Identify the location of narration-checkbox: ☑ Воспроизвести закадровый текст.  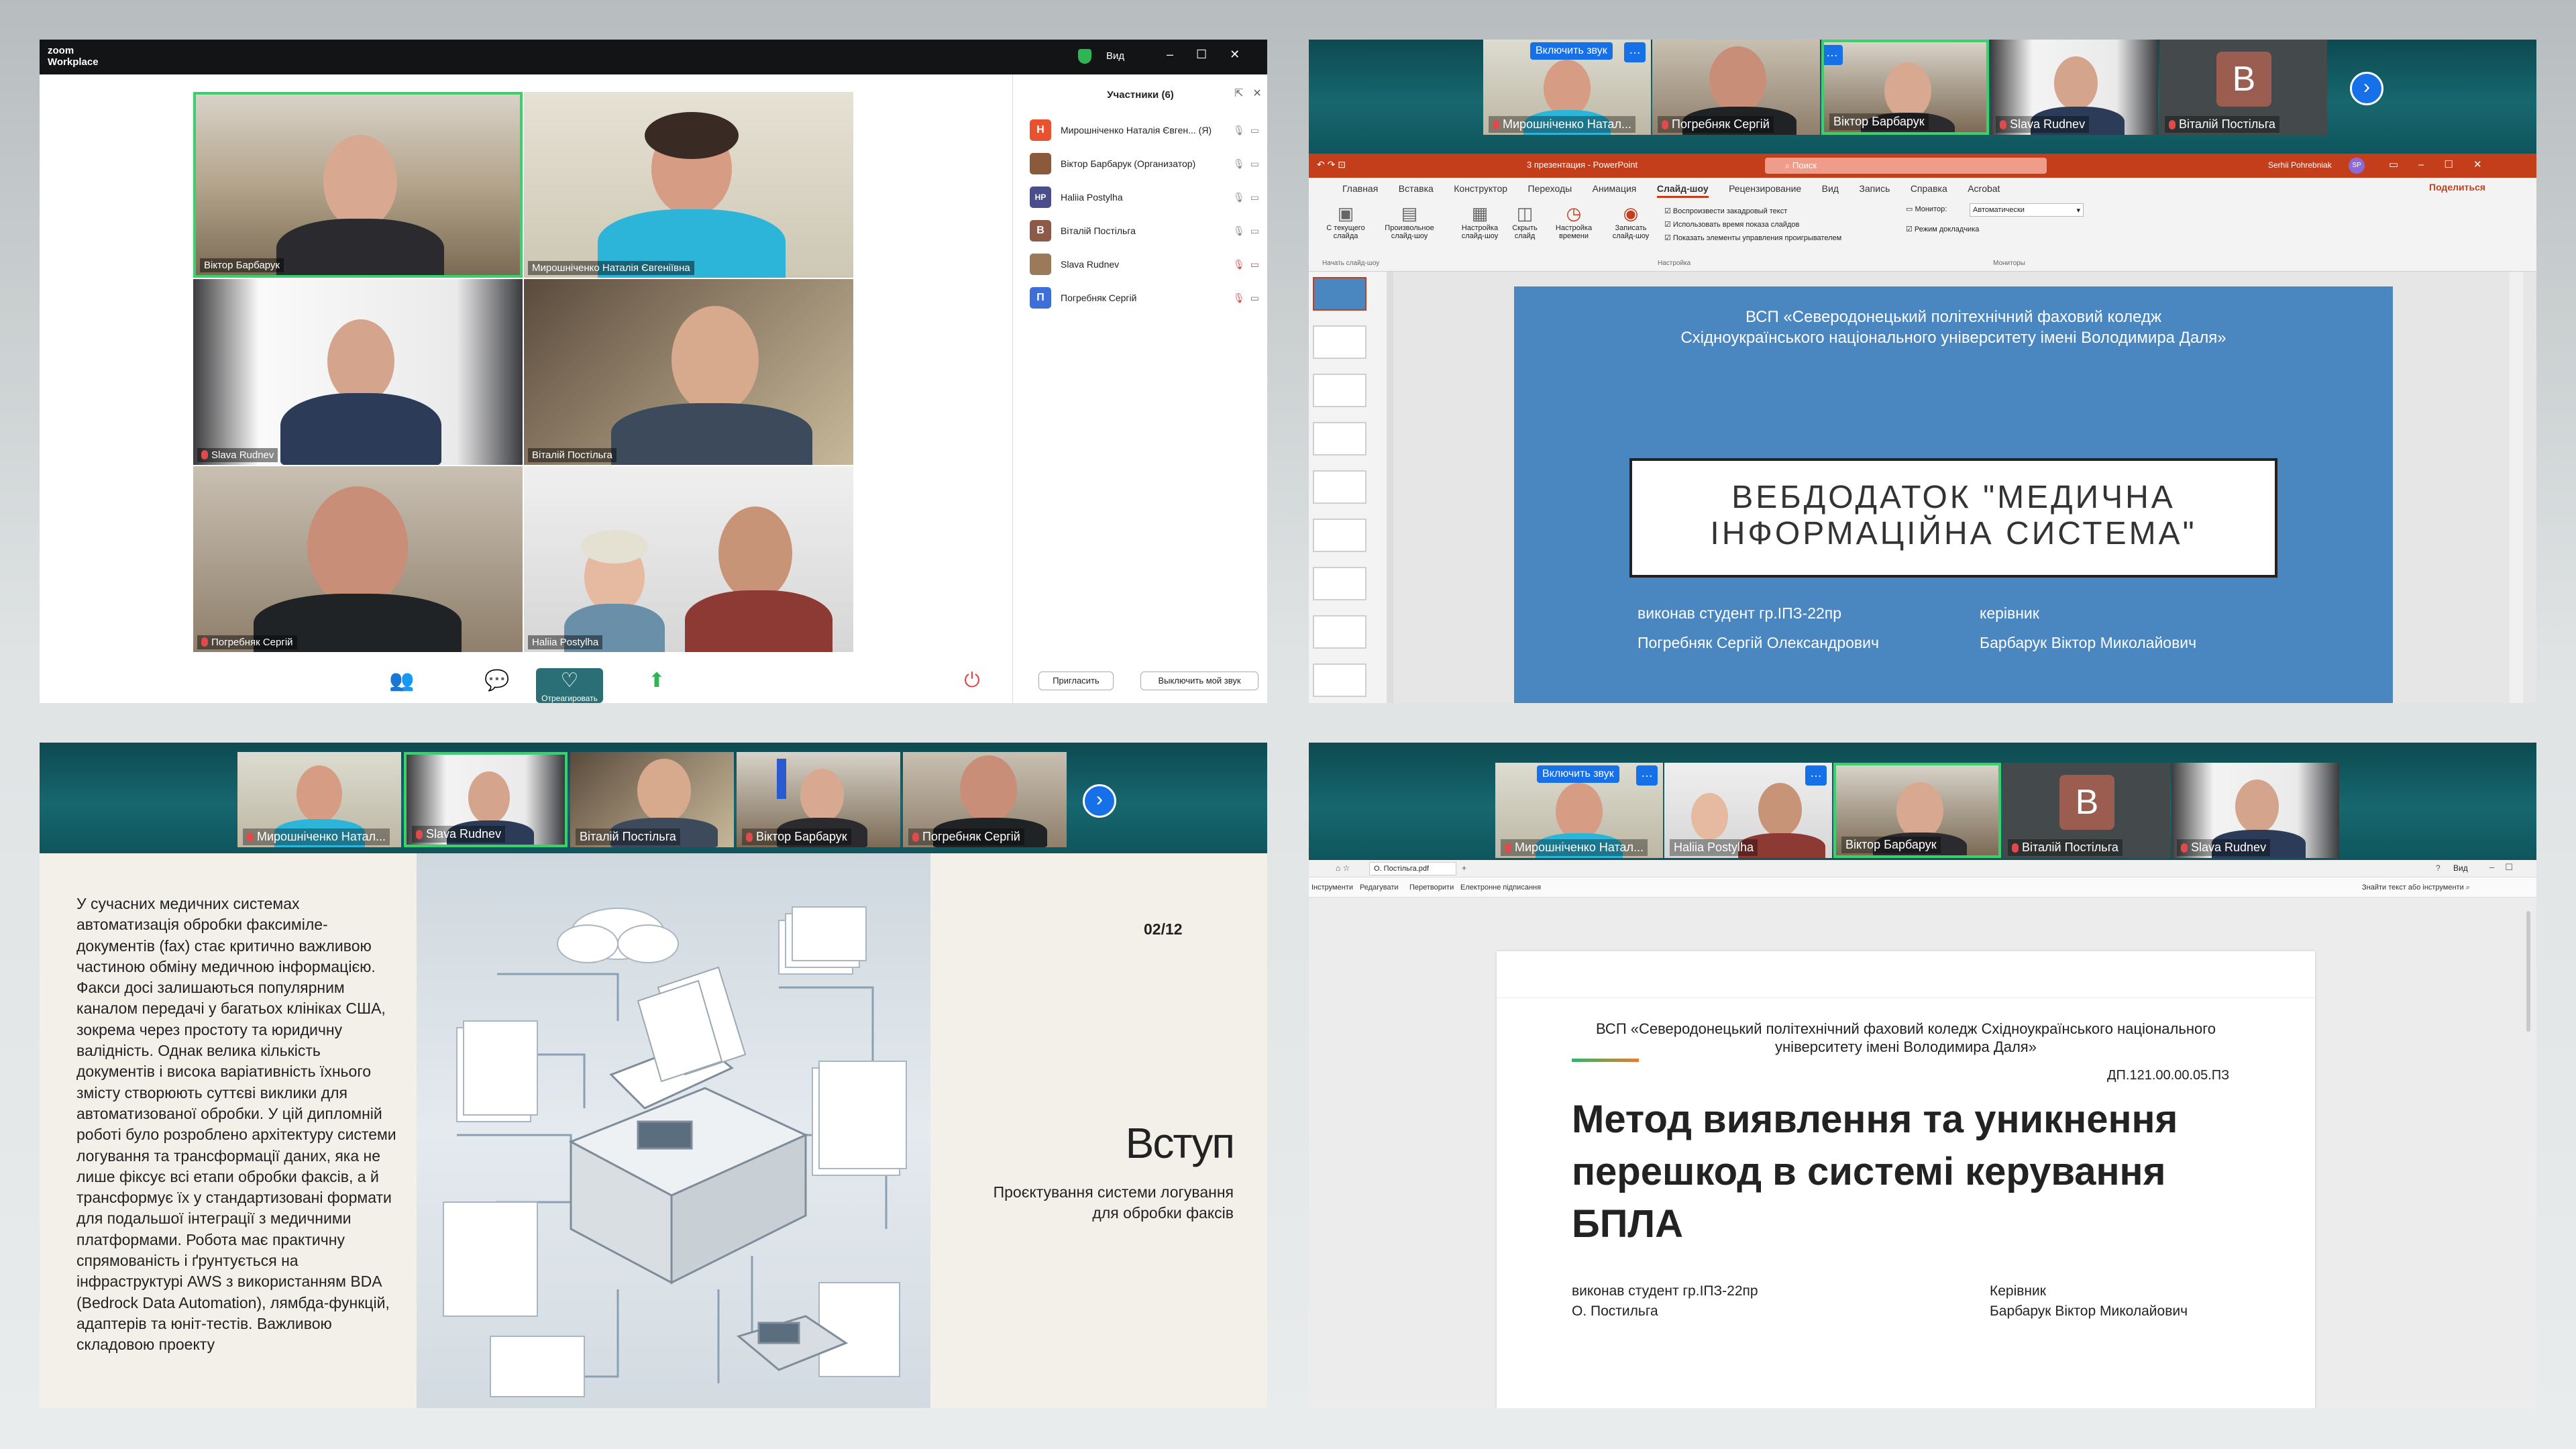
(1752, 211).